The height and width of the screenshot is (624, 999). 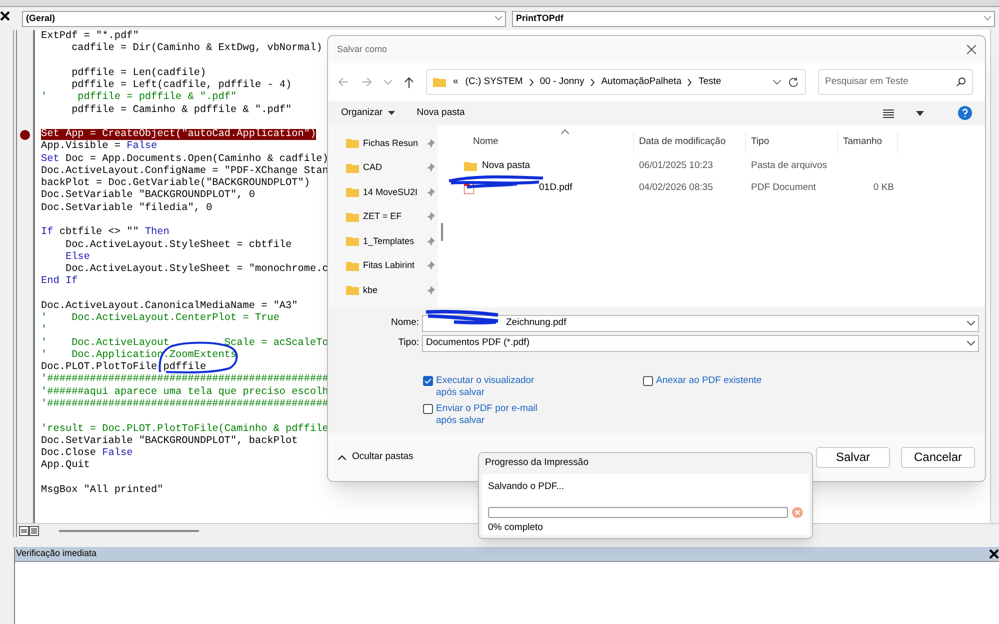 I want to click on nav-item: Fichas Resun, so click(x=390, y=143).